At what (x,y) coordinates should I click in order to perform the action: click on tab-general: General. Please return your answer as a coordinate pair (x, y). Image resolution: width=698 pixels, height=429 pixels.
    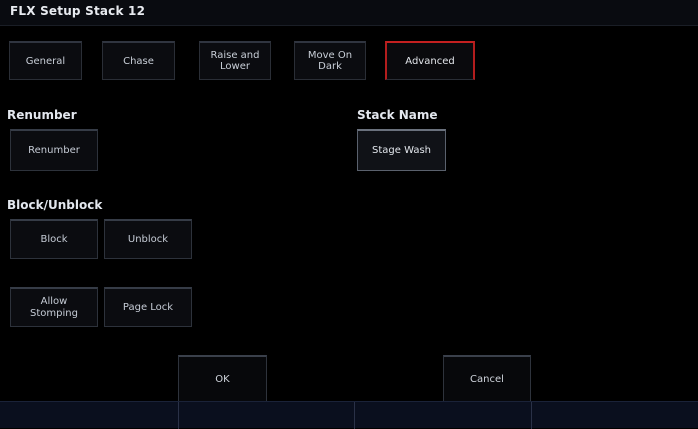
    Looking at the image, I should click on (45, 60).